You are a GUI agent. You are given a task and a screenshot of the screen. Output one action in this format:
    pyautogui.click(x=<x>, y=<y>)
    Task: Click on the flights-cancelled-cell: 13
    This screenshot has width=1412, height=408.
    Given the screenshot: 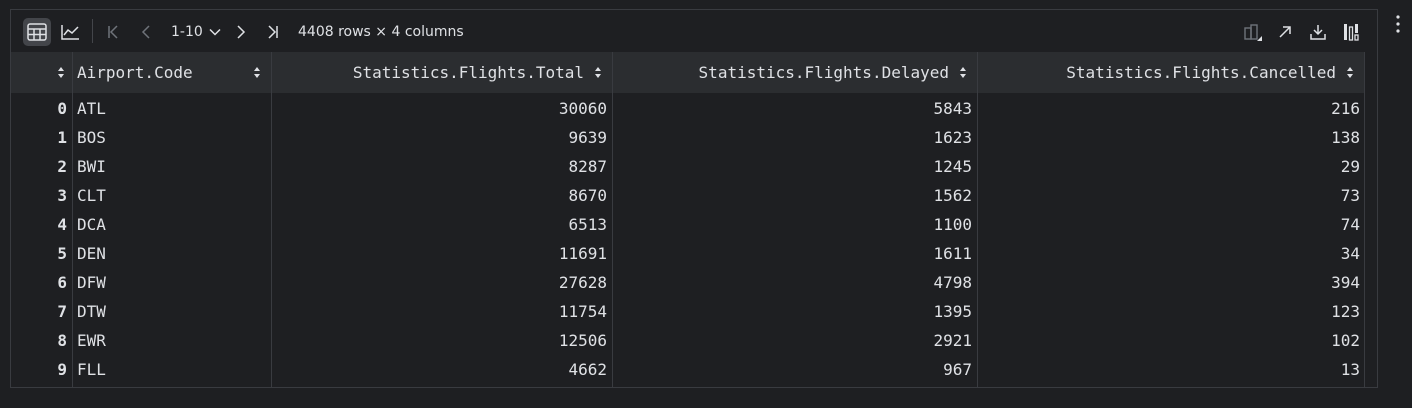 What is the action you would take?
    pyautogui.click(x=1169, y=369)
    